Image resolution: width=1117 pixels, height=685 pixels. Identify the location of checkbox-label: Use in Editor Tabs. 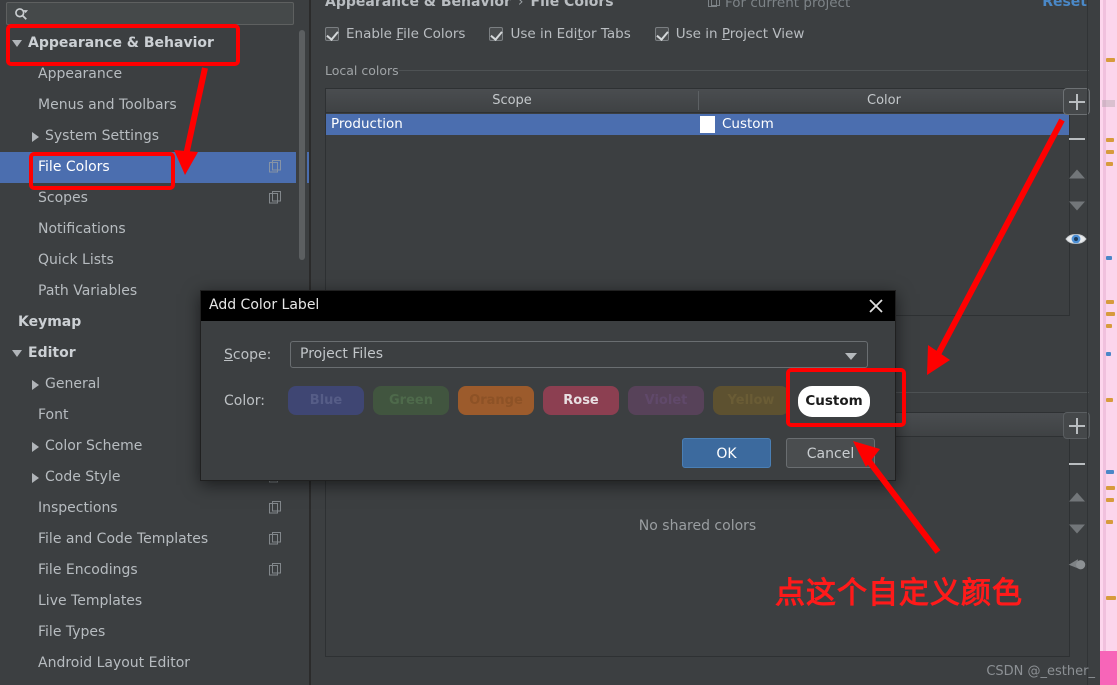
(570, 34).